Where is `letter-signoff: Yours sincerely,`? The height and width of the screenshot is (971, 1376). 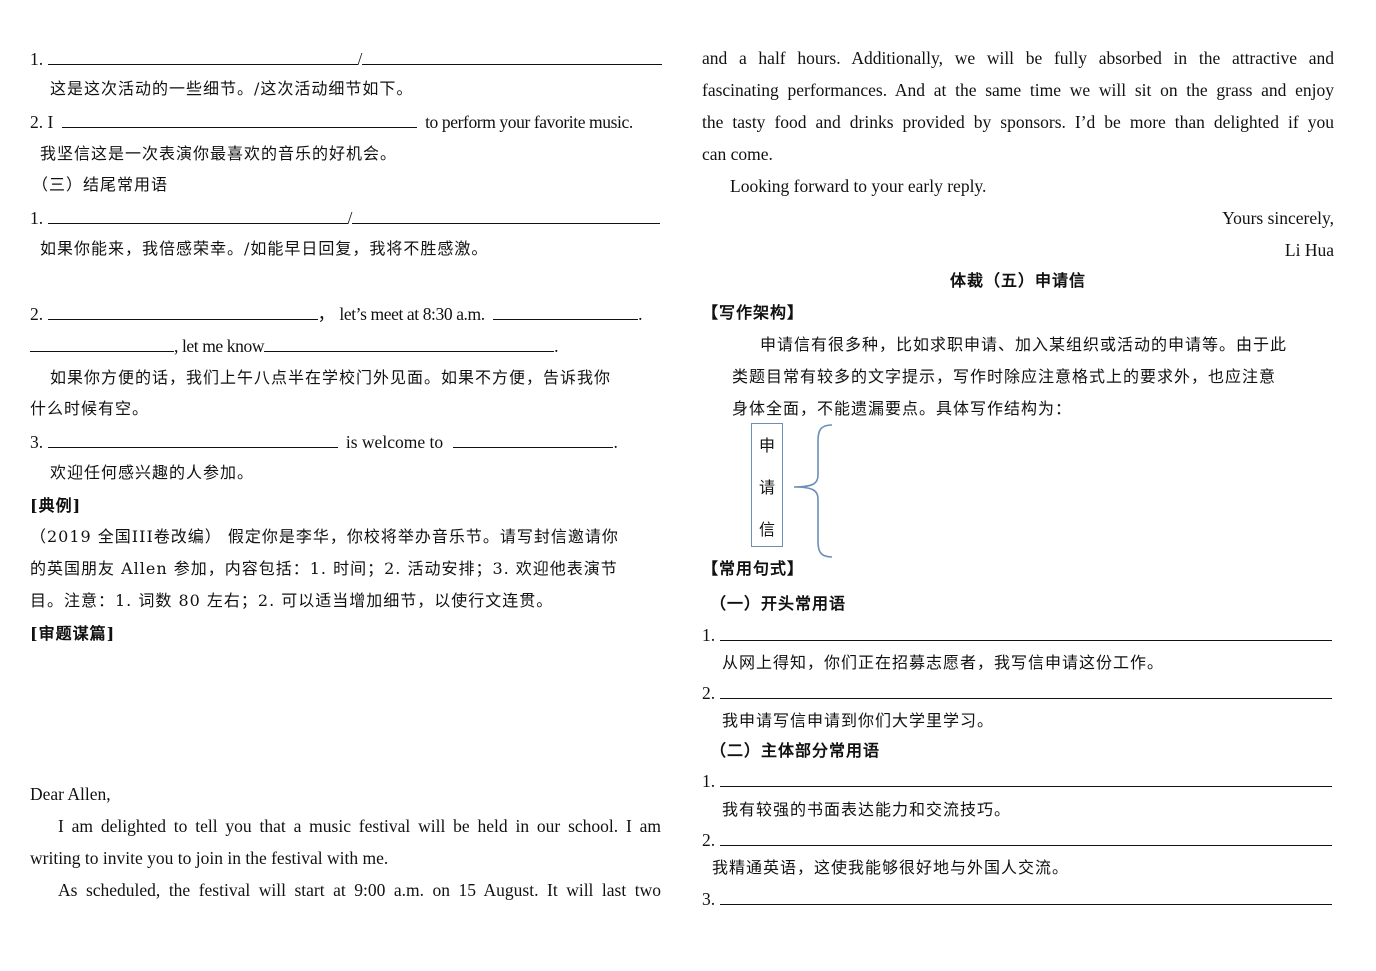 letter-signoff: Yours sincerely, is located at coordinates (1278, 218).